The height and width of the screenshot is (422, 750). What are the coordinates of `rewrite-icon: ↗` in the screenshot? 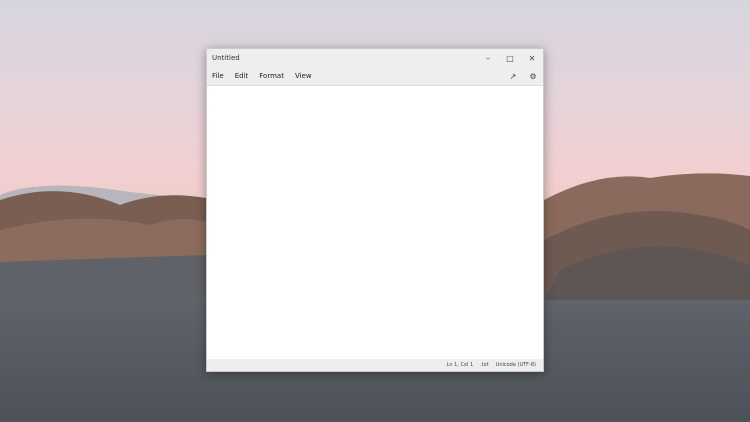 It's located at (513, 76).